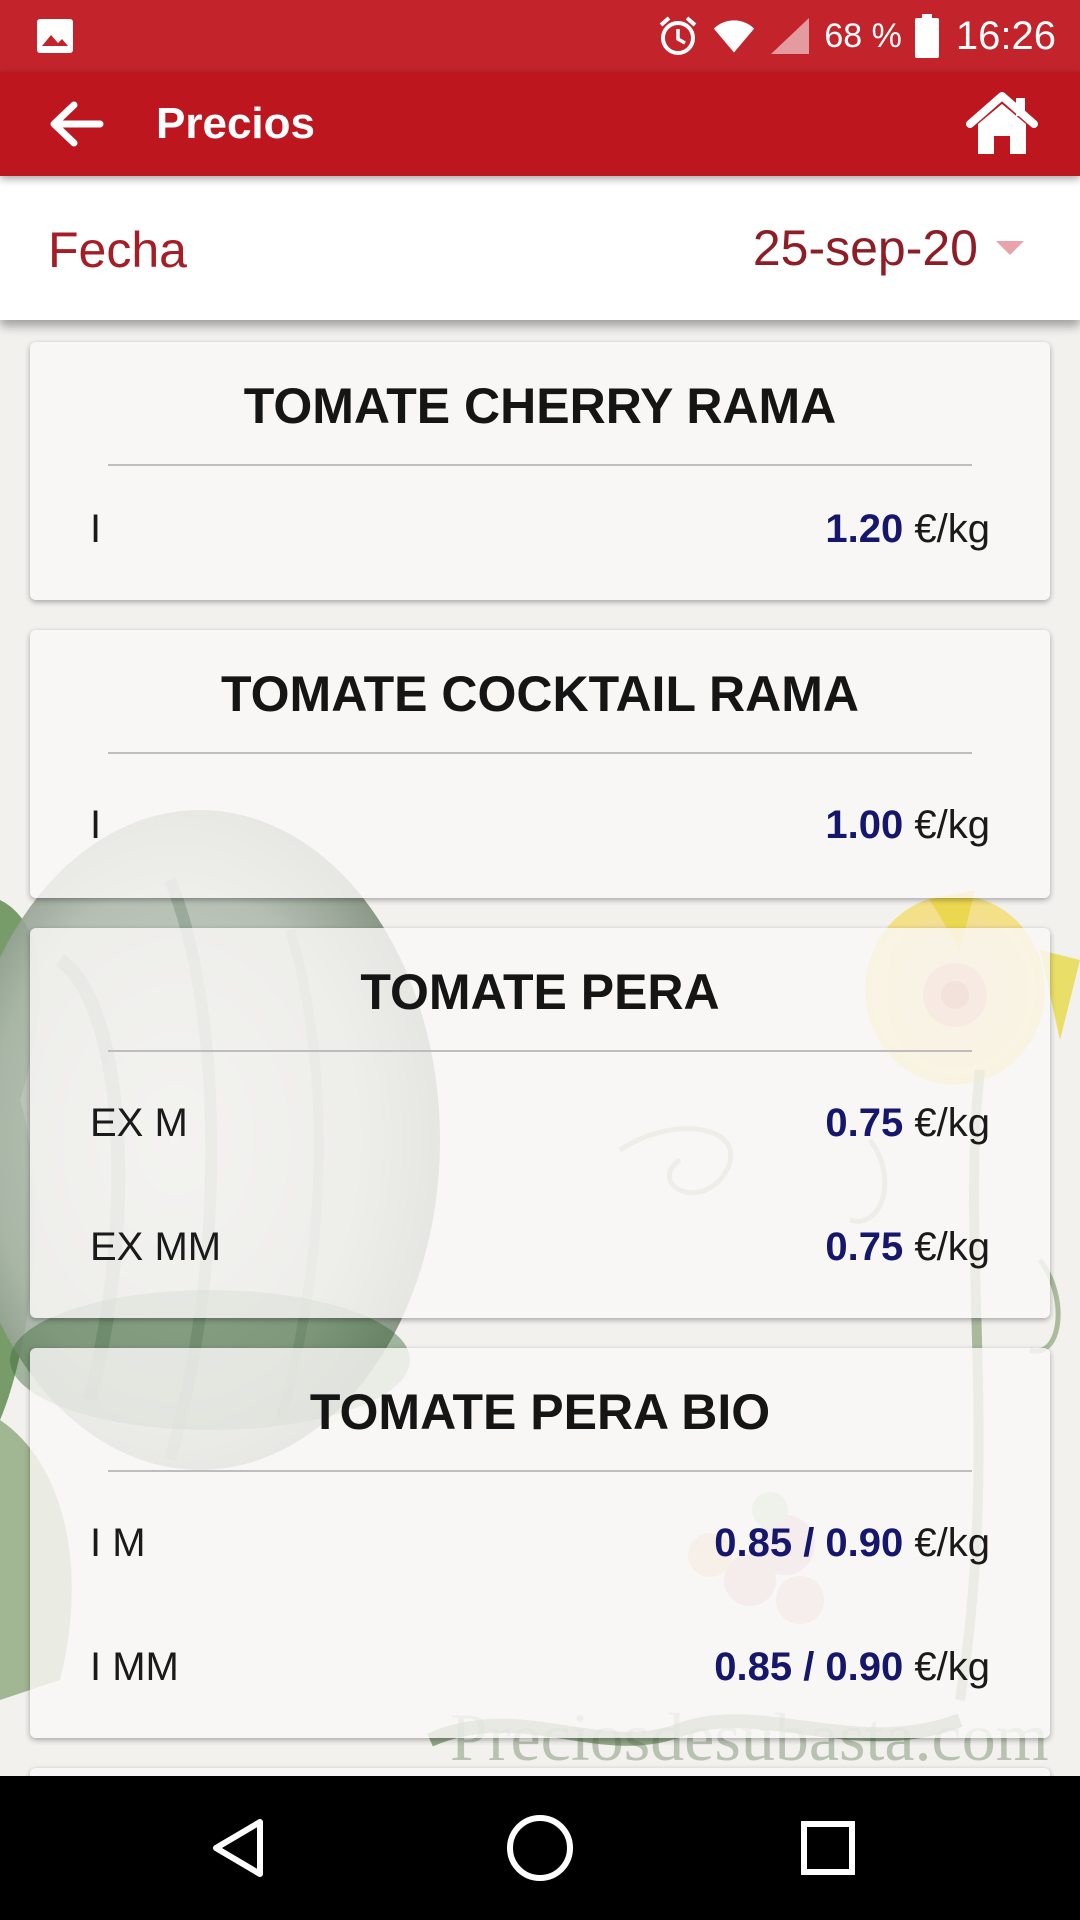 This screenshot has width=1080, height=1920. I want to click on status-icons: 68 % 16:26, so click(856, 36).